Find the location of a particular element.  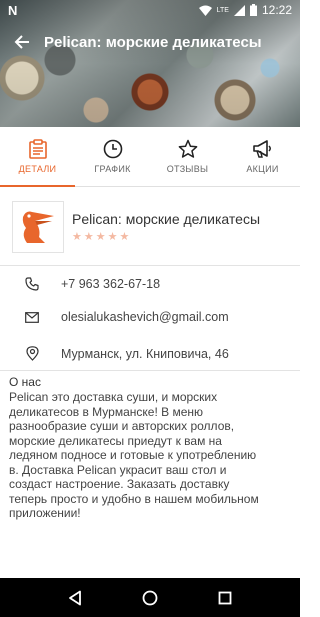

n-notification-icon: N is located at coordinates (13, 10).